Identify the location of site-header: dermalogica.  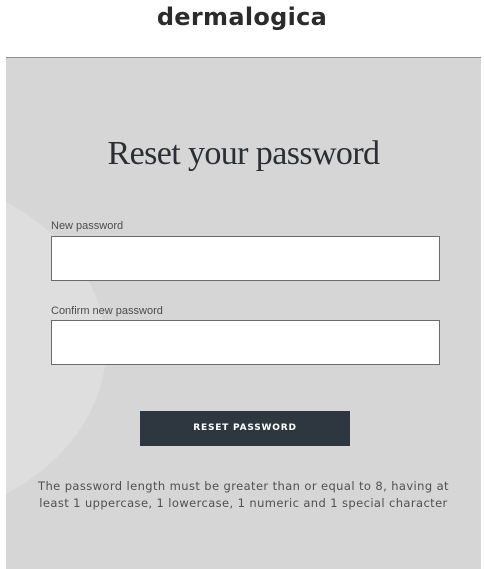
(242, 28).